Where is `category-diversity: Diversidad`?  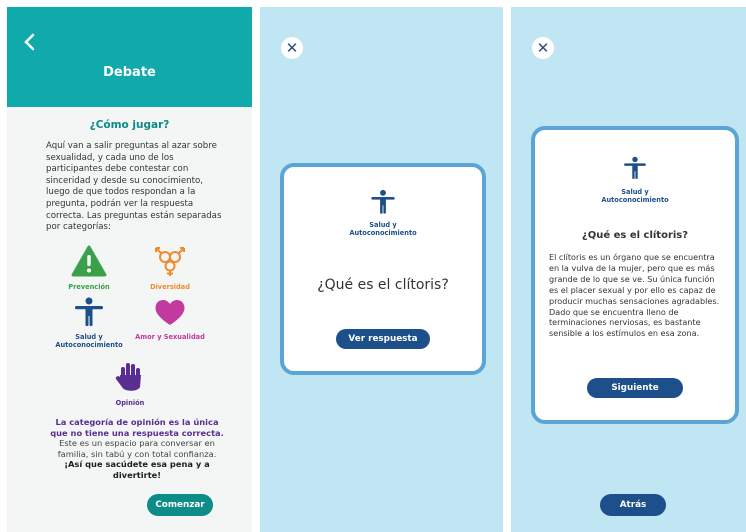
category-diversity: Diversidad is located at coordinates (170, 268).